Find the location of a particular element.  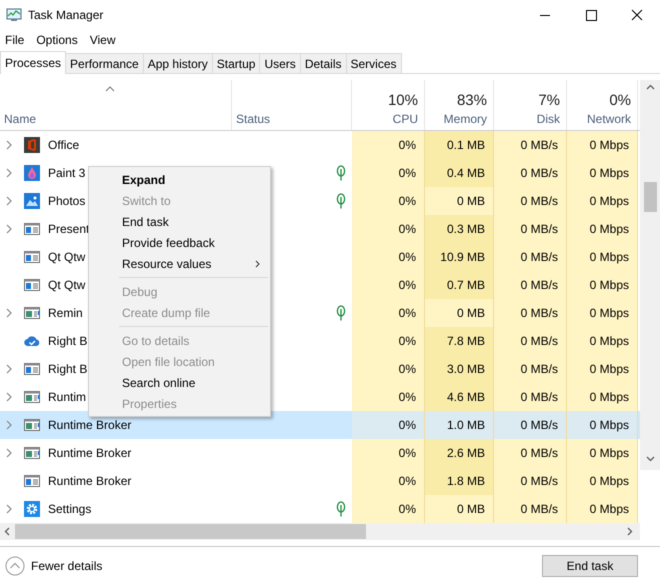

process-name: Settings is located at coordinates (70, 509).